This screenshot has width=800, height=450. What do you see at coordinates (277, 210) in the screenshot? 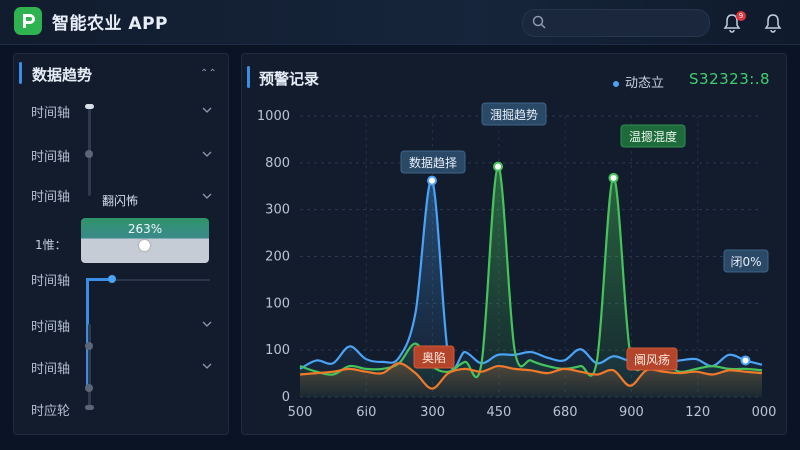
I see `y-tick-label: 300` at bounding box center [277, 210].